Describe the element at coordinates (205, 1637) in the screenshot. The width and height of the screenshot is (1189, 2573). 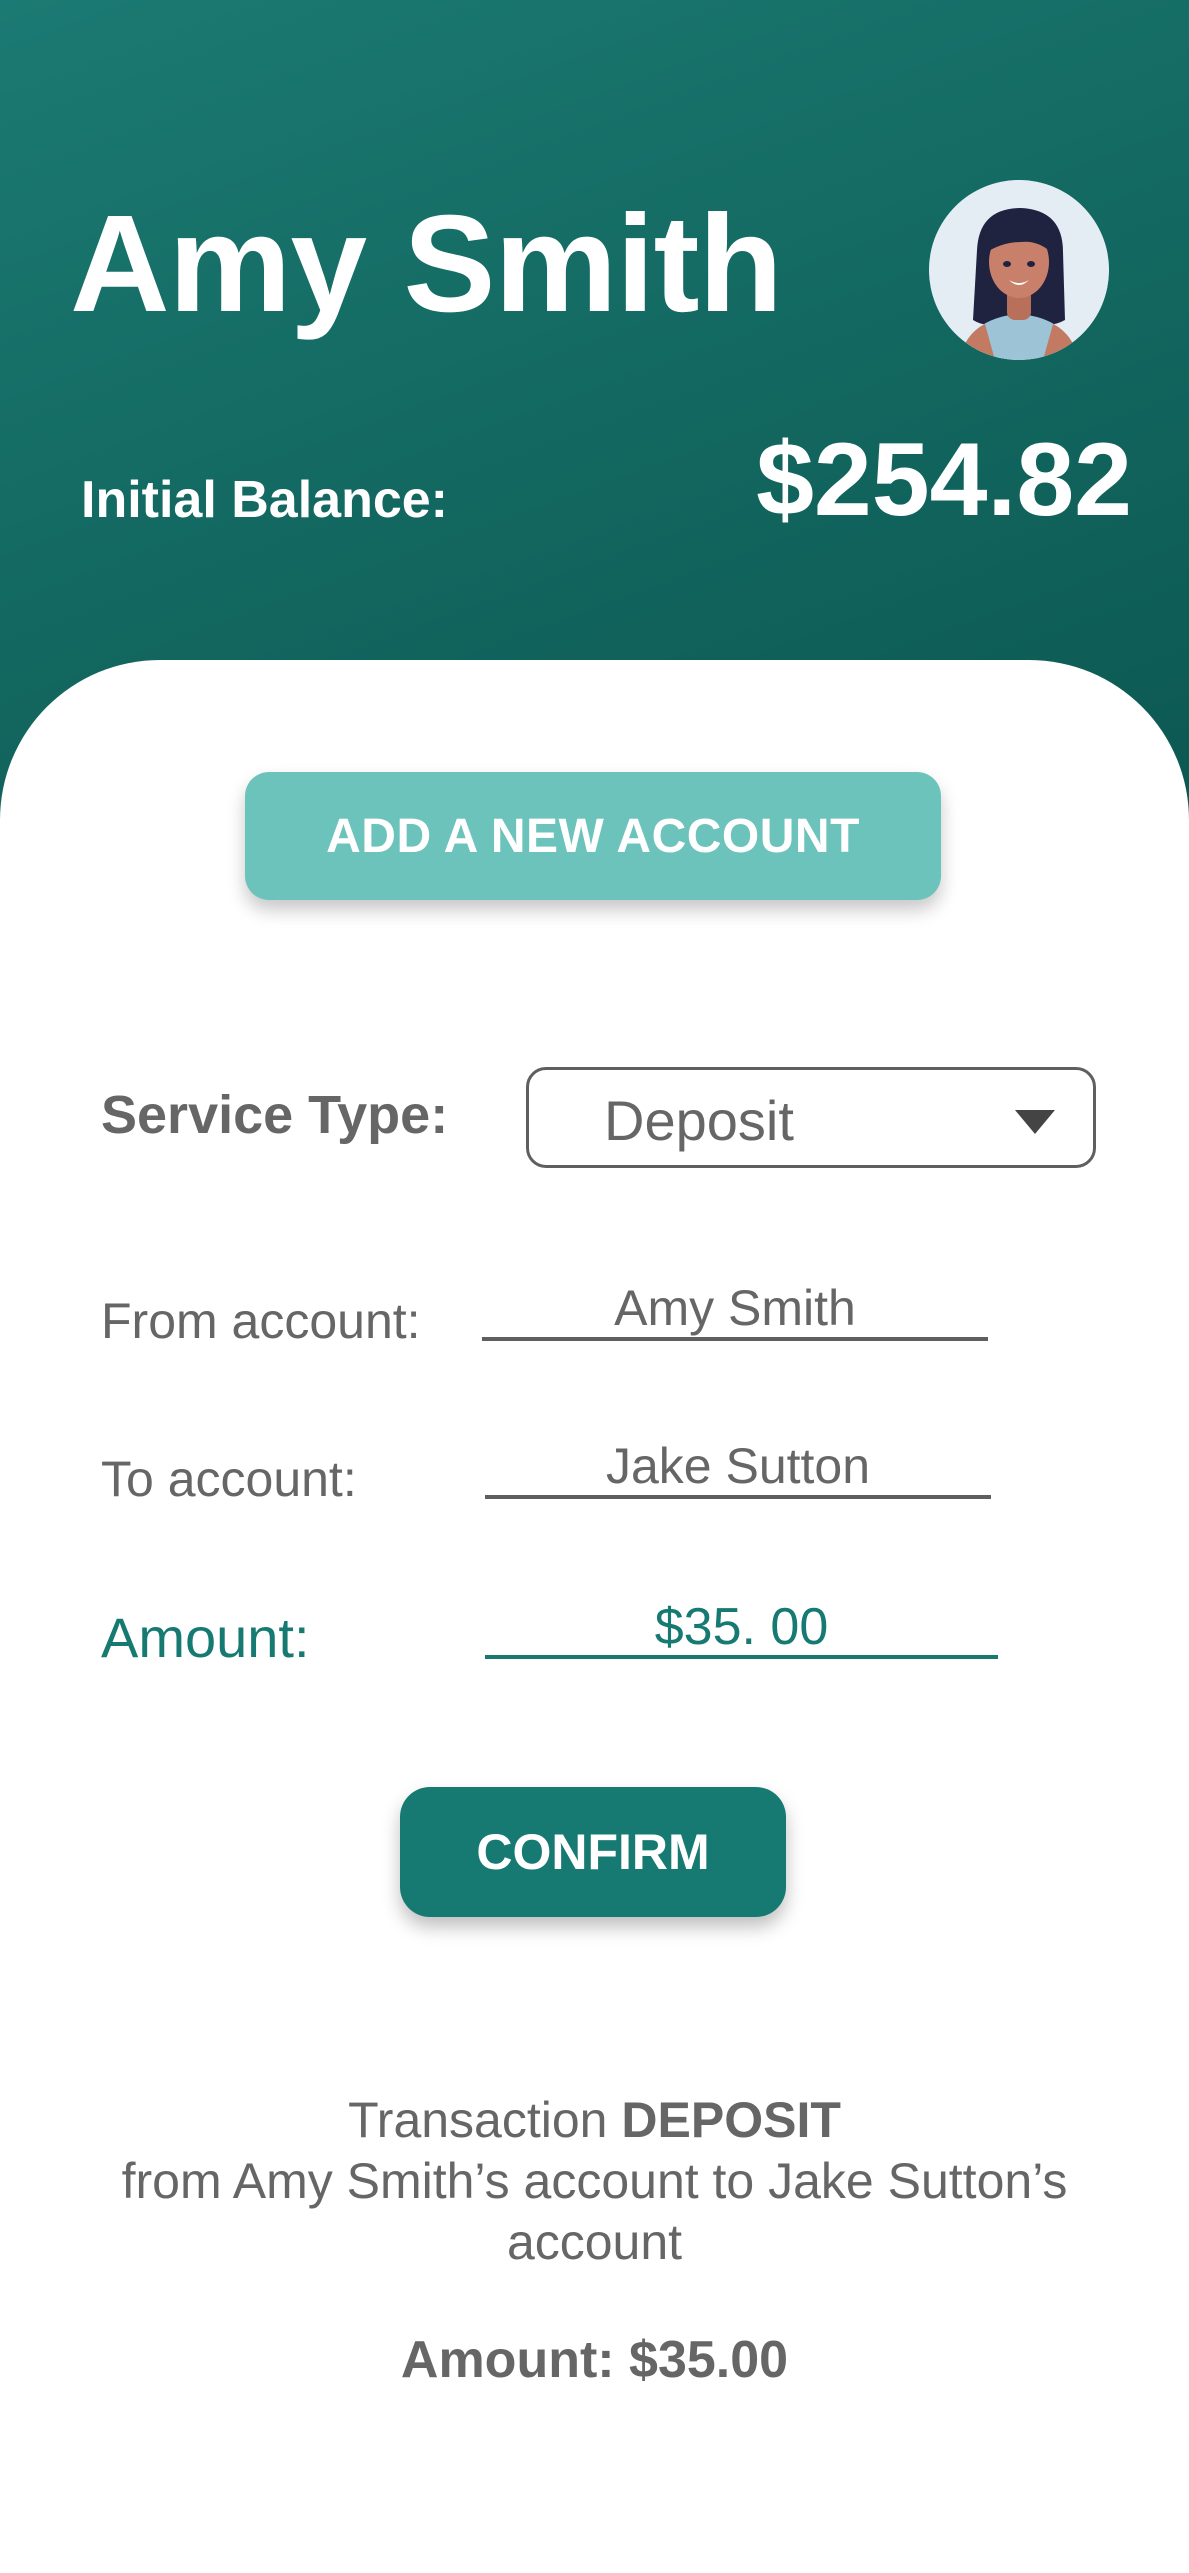
I see `amount-label: Amount:` at that location.